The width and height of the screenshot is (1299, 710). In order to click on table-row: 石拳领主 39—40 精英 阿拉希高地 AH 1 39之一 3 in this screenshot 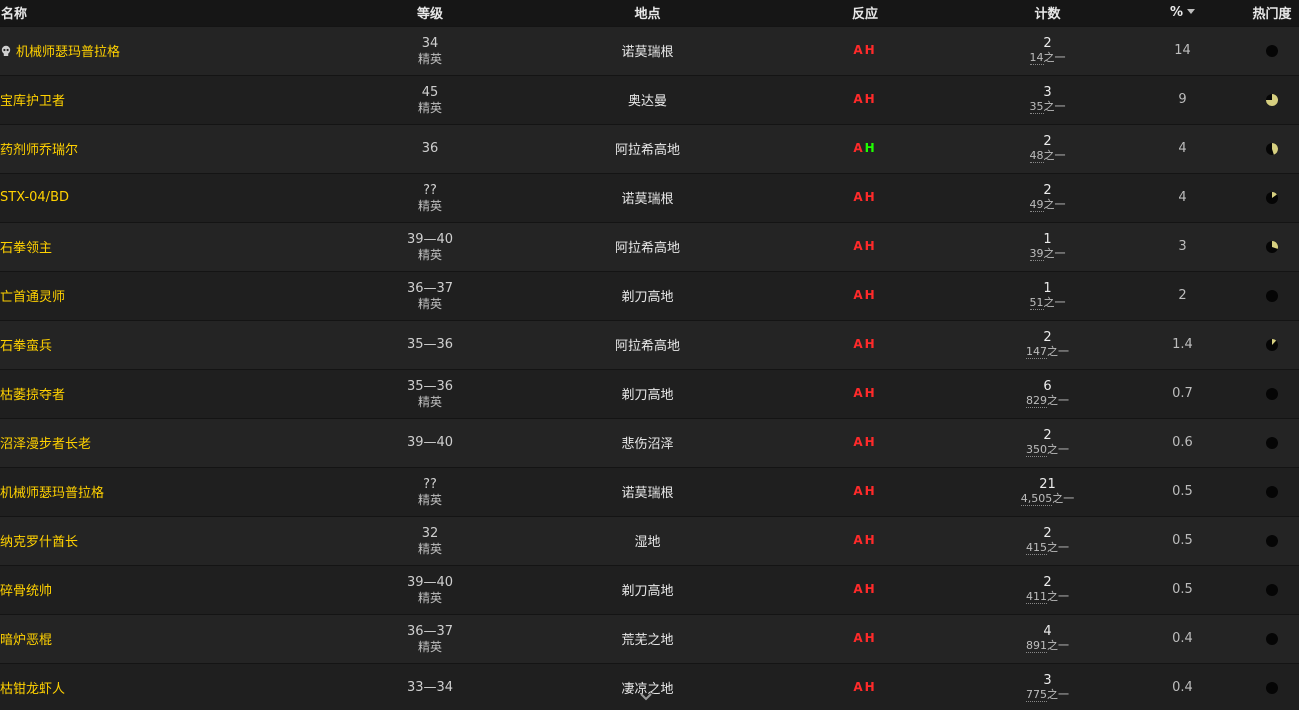, I will do `click(649, 246)`.